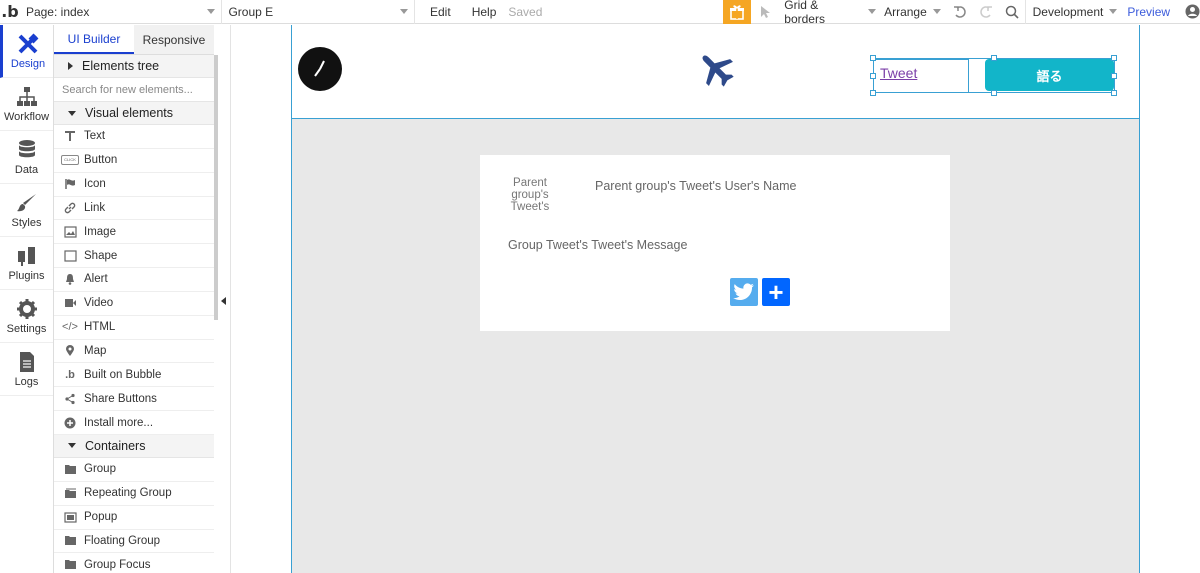  Describe the element at coordinates (134, 304) in the screenshot. I see `element-video: Video` at that location.